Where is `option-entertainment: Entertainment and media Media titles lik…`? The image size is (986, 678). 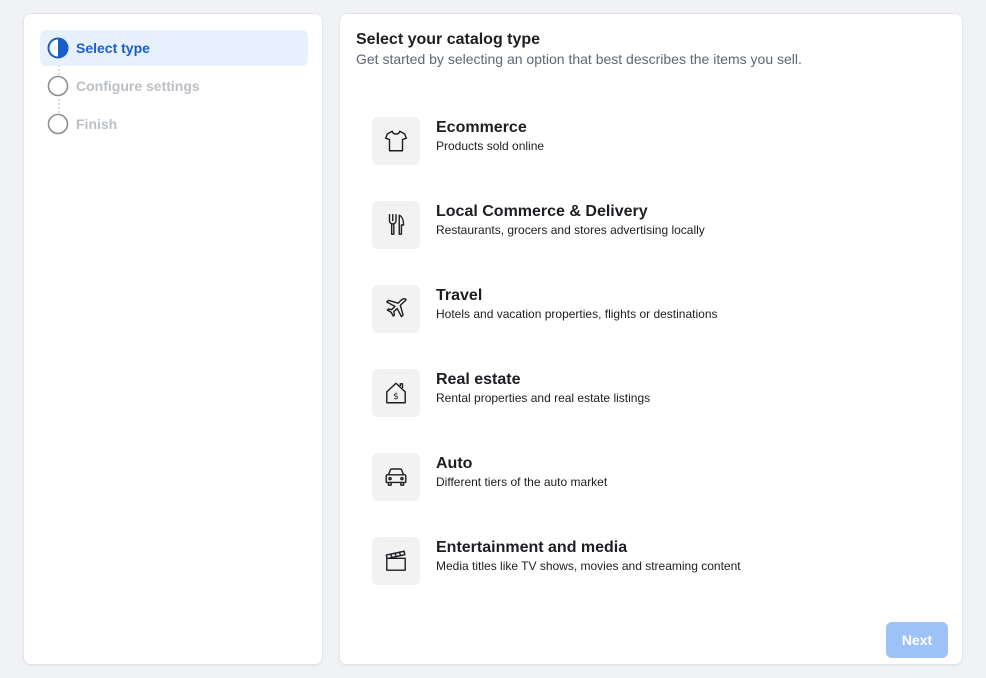 option-entertainment: Entertainment and media Media titles lik… is located at coordinates (652, 562).